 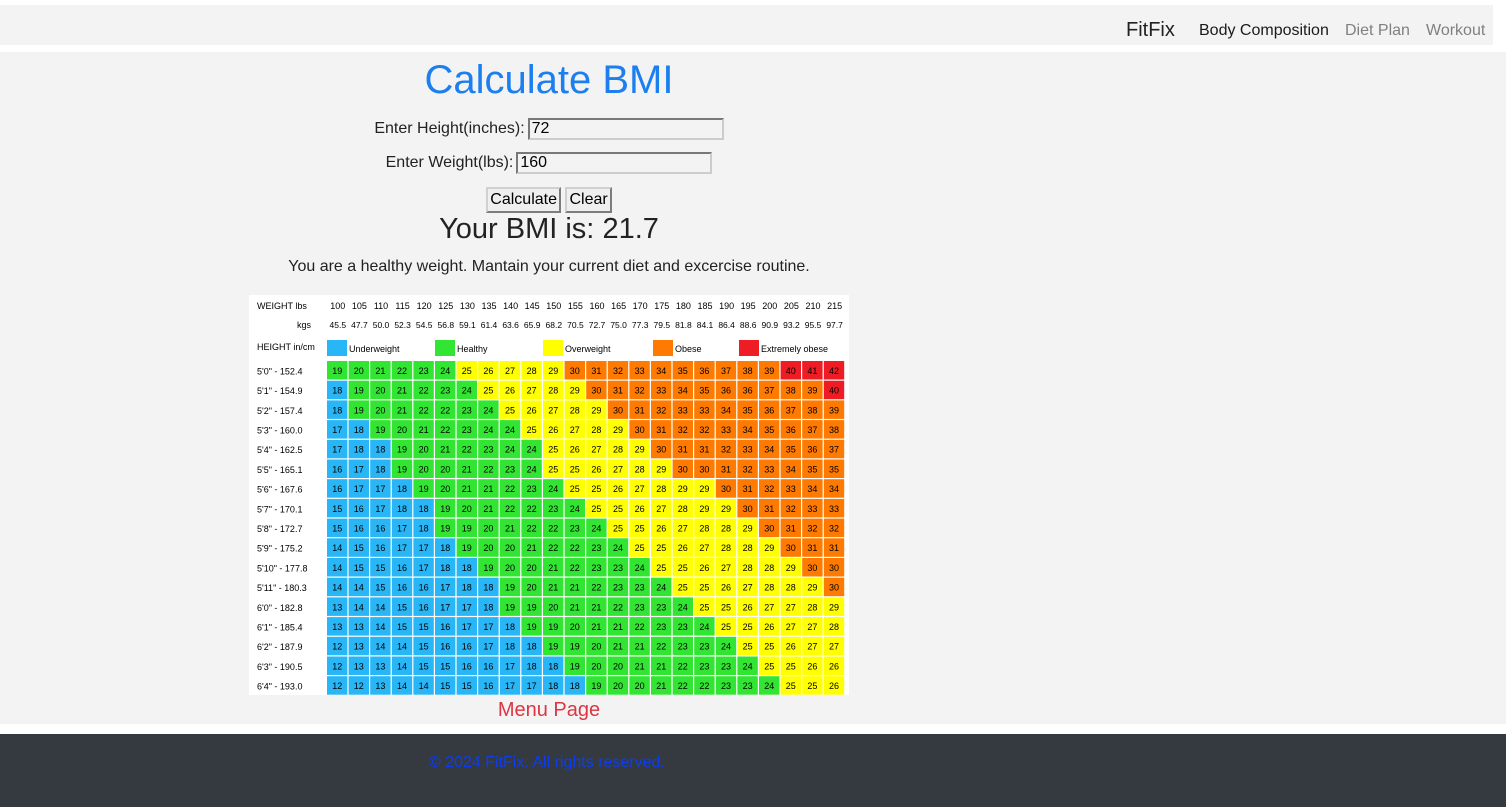 I want to click on weight-lbs-label: 145, so click(x=532, y=306).